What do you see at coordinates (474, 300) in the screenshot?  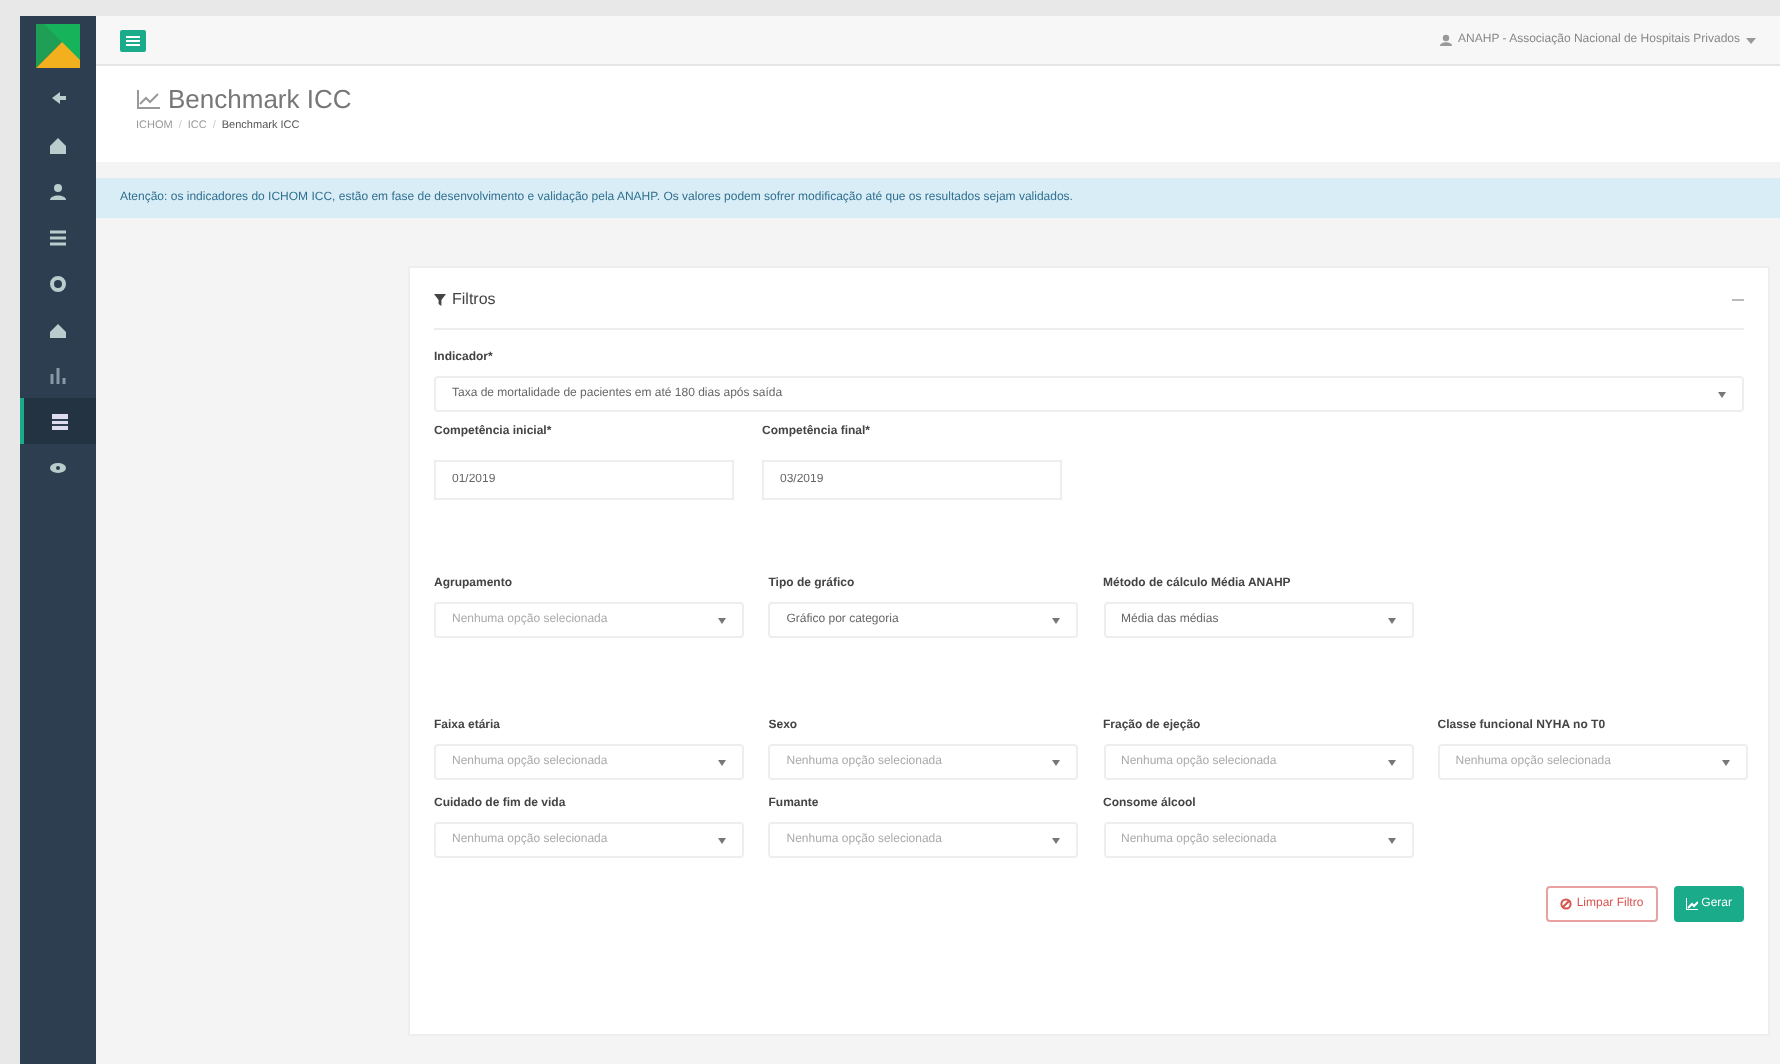 I see `panel-title: Filtros` at bounding box center [474, 300].